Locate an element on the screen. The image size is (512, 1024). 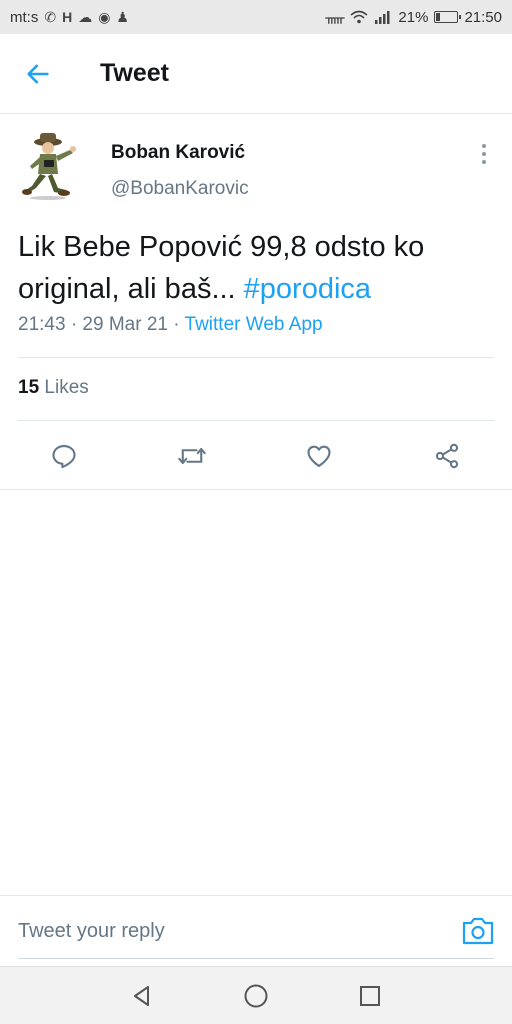
avatar-illustration is located at coordinates (49, 166).